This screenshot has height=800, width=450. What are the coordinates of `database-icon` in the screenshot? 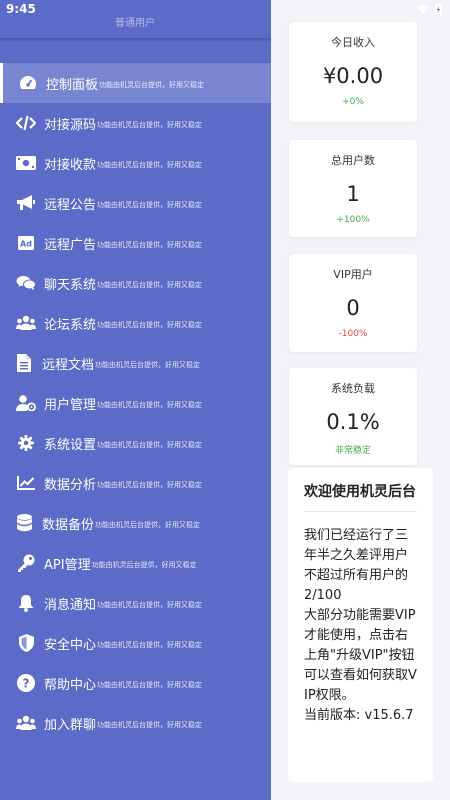 It's located at (24, 523).